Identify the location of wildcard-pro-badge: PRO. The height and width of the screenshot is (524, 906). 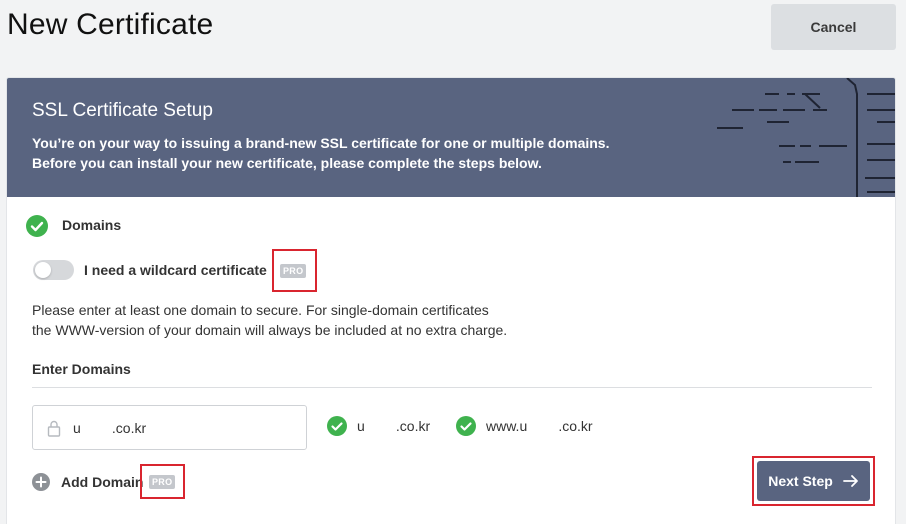
(293, 271).